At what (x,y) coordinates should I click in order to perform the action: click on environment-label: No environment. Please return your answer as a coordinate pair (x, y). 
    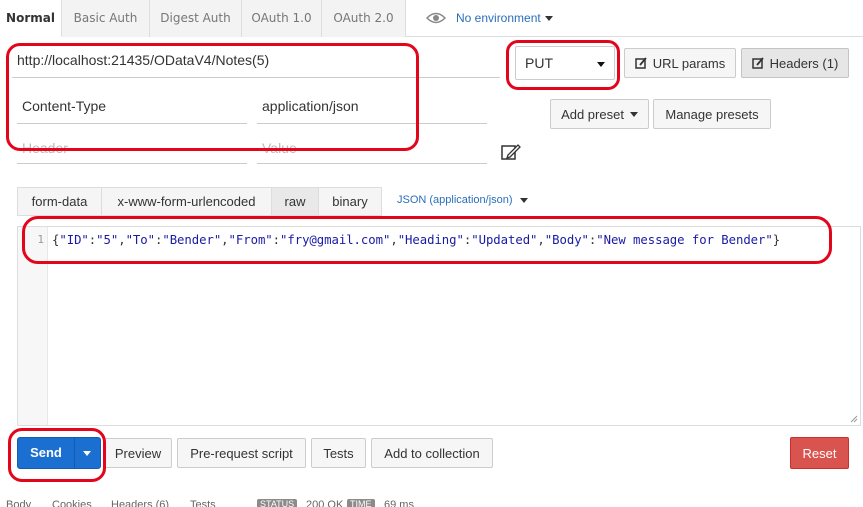
    Looking at the image, I should click on (498, 18).